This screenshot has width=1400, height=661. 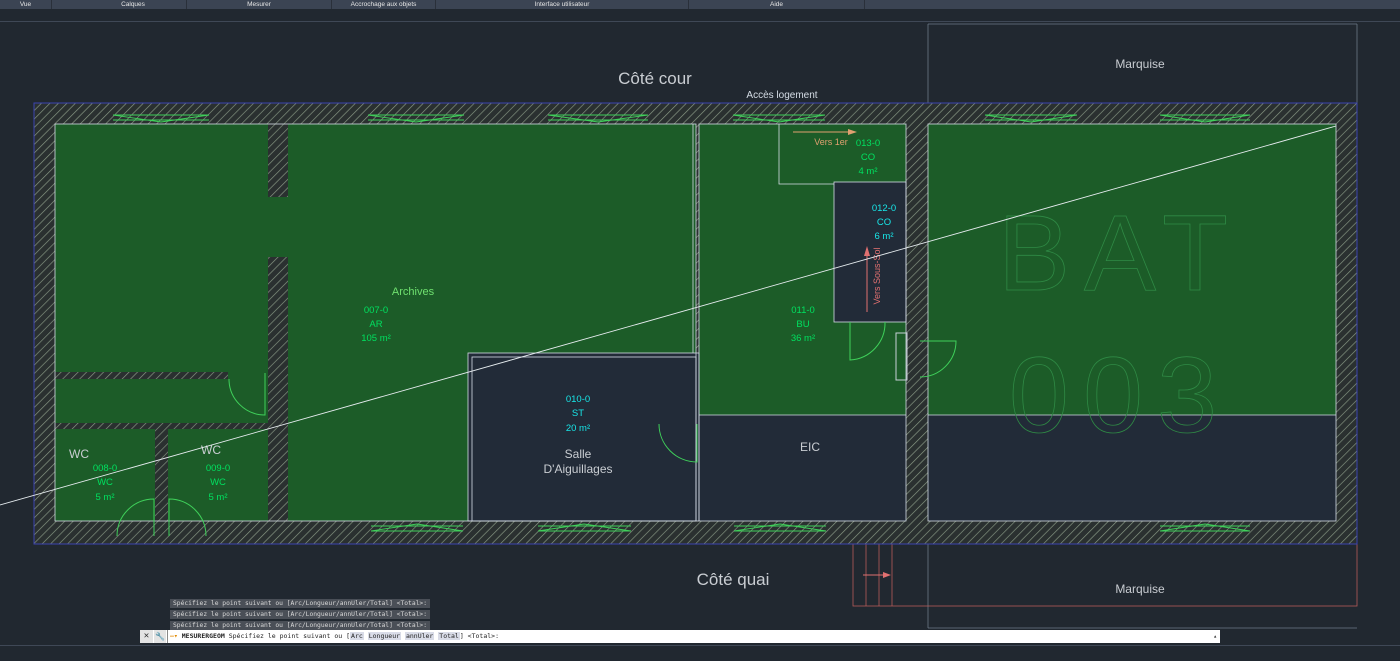 What do you see at coordinates (203, 636) in the screenshot?
I see `command-name: MESURERGEOM` at bounding box center [203, 636].